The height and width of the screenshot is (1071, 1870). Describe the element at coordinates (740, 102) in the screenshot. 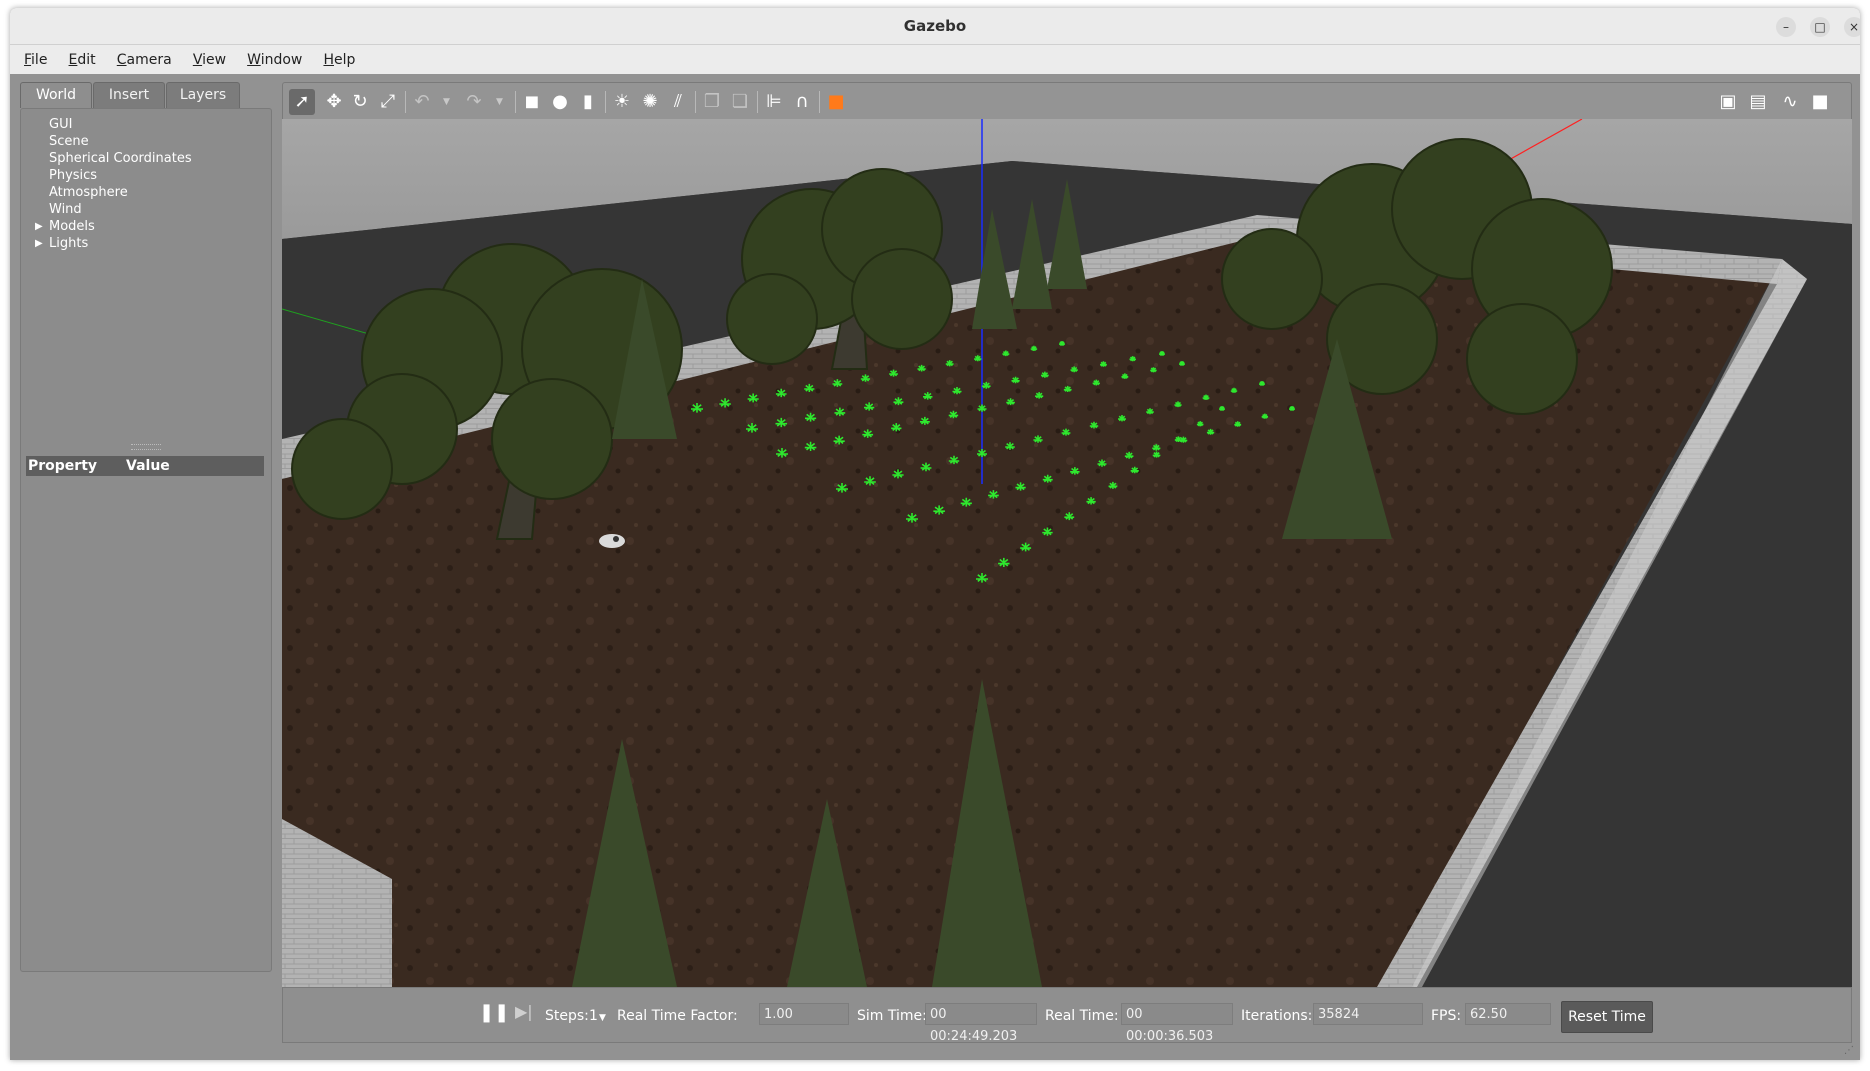

I see `paste-icon: ❏` at that location.